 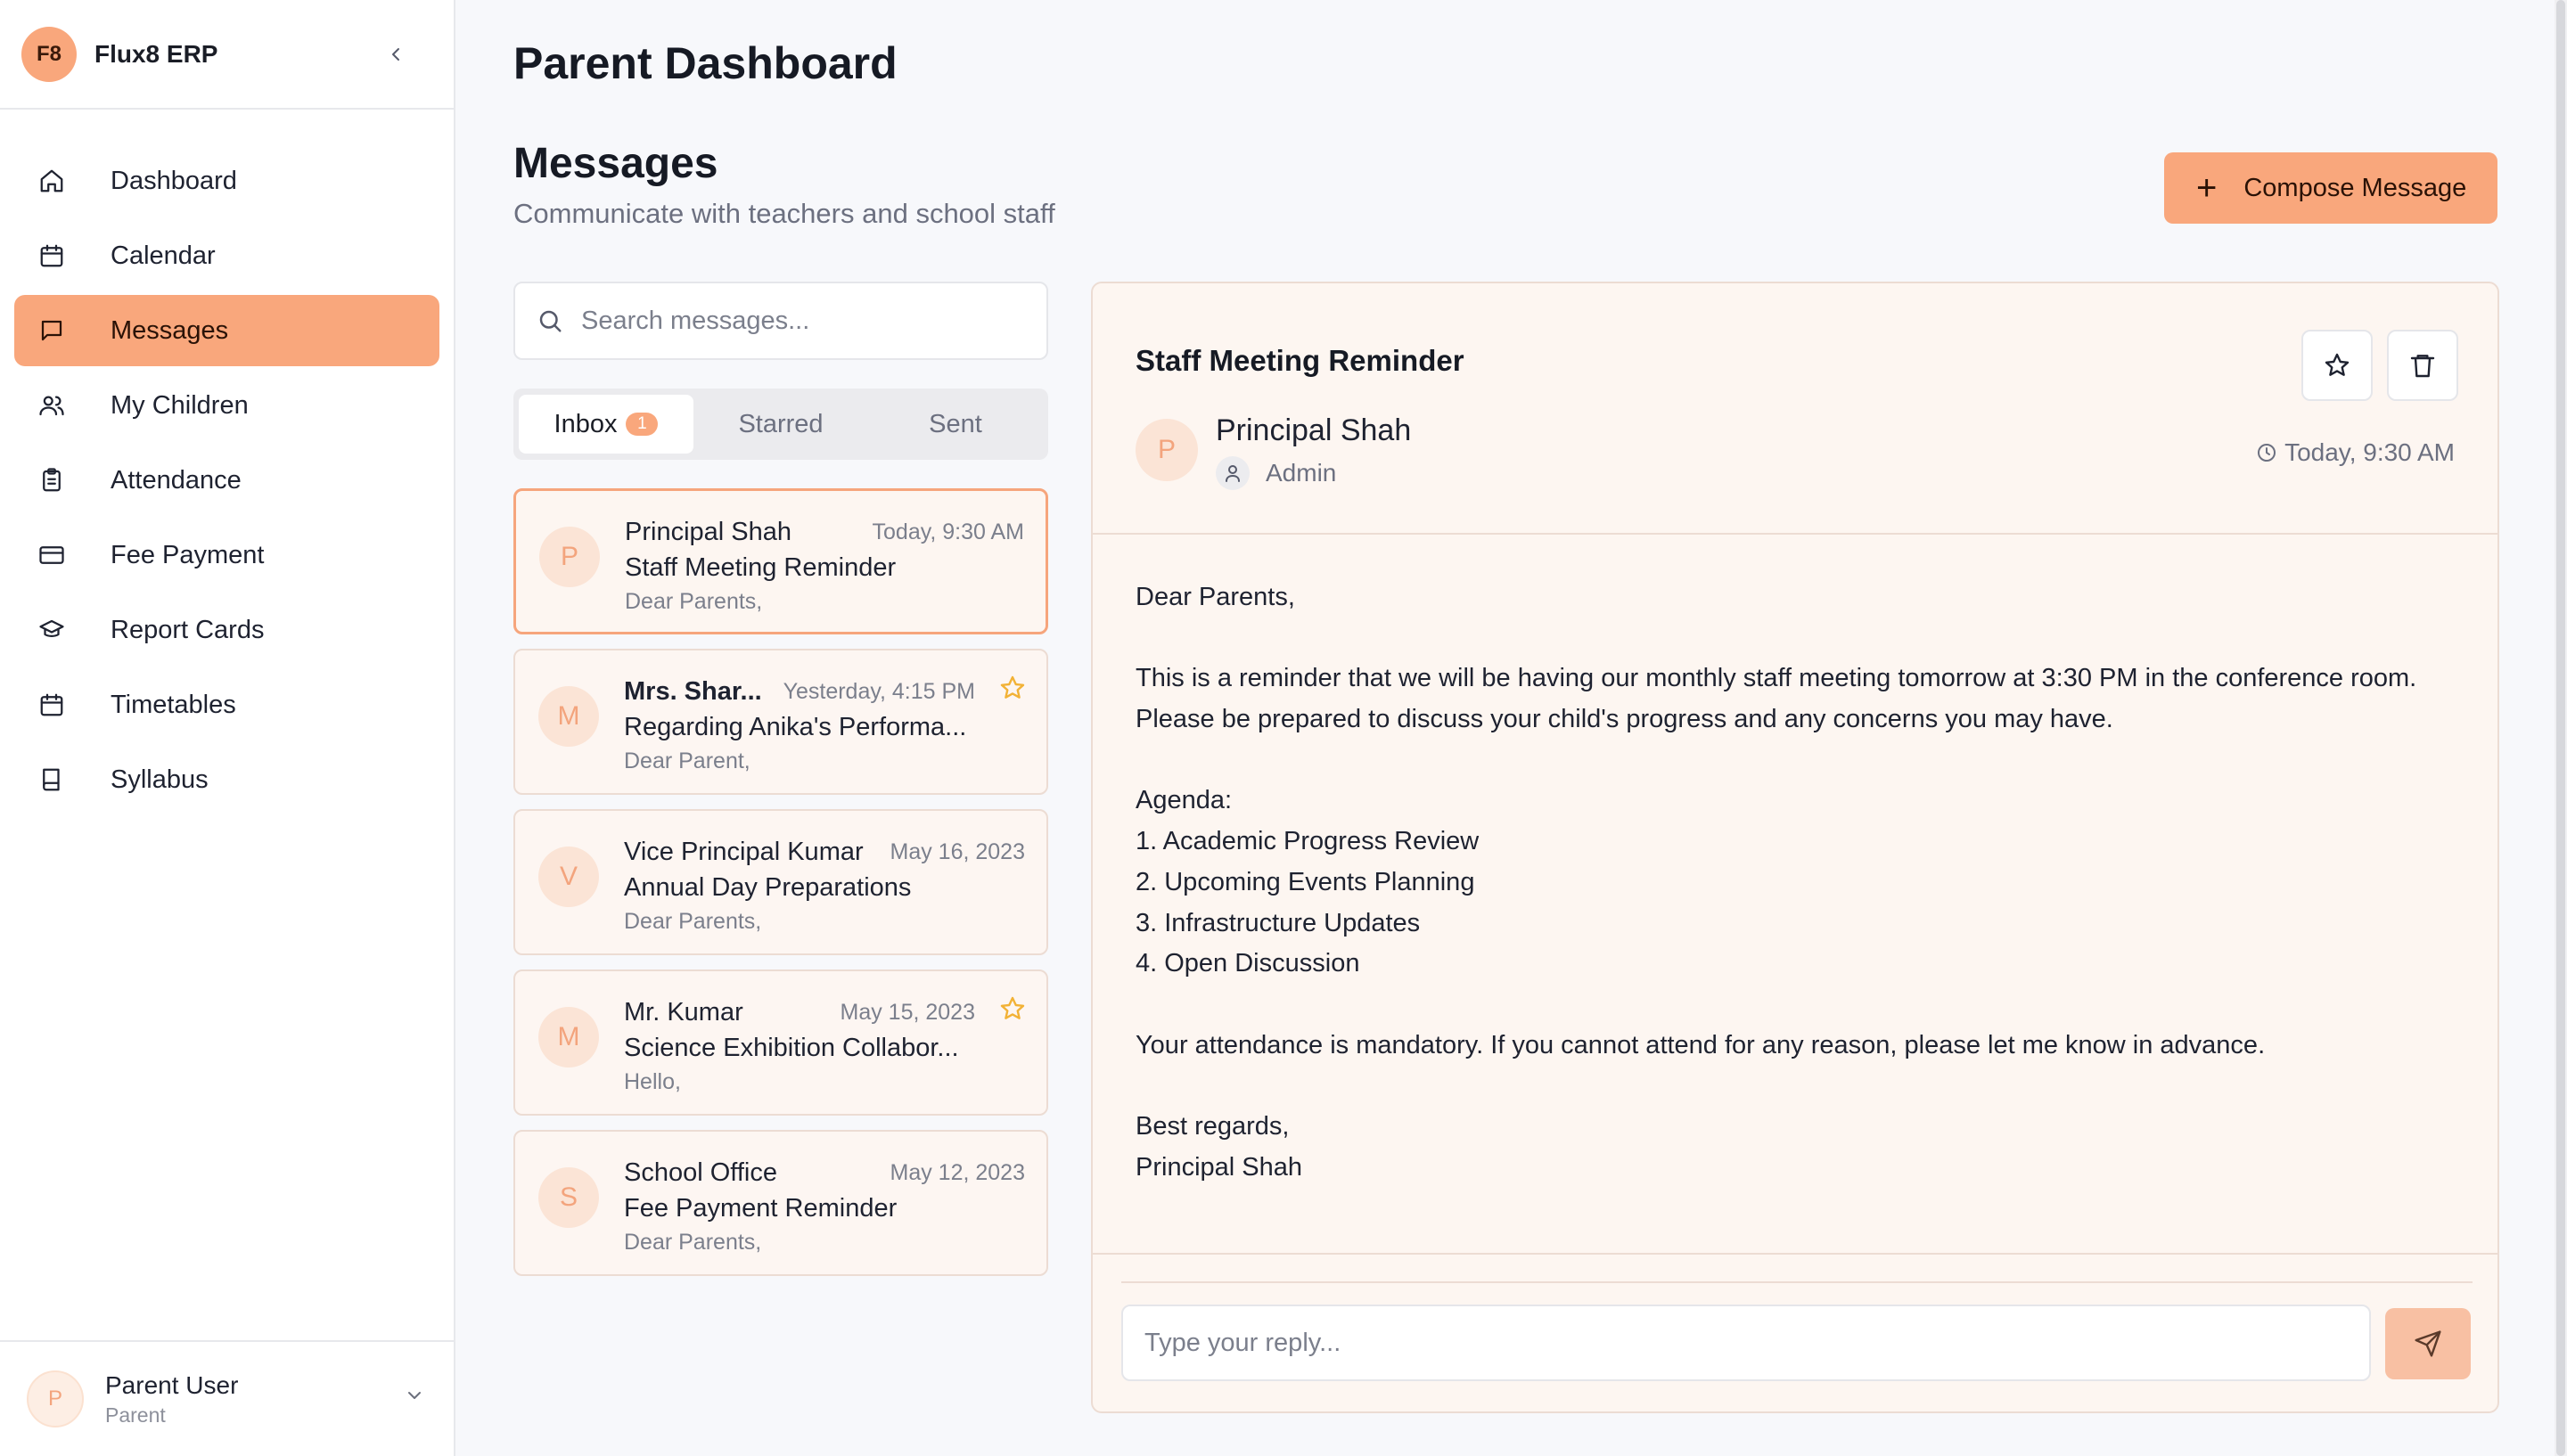 I want to click on section-title: Messages, so click(x=615, y=163).